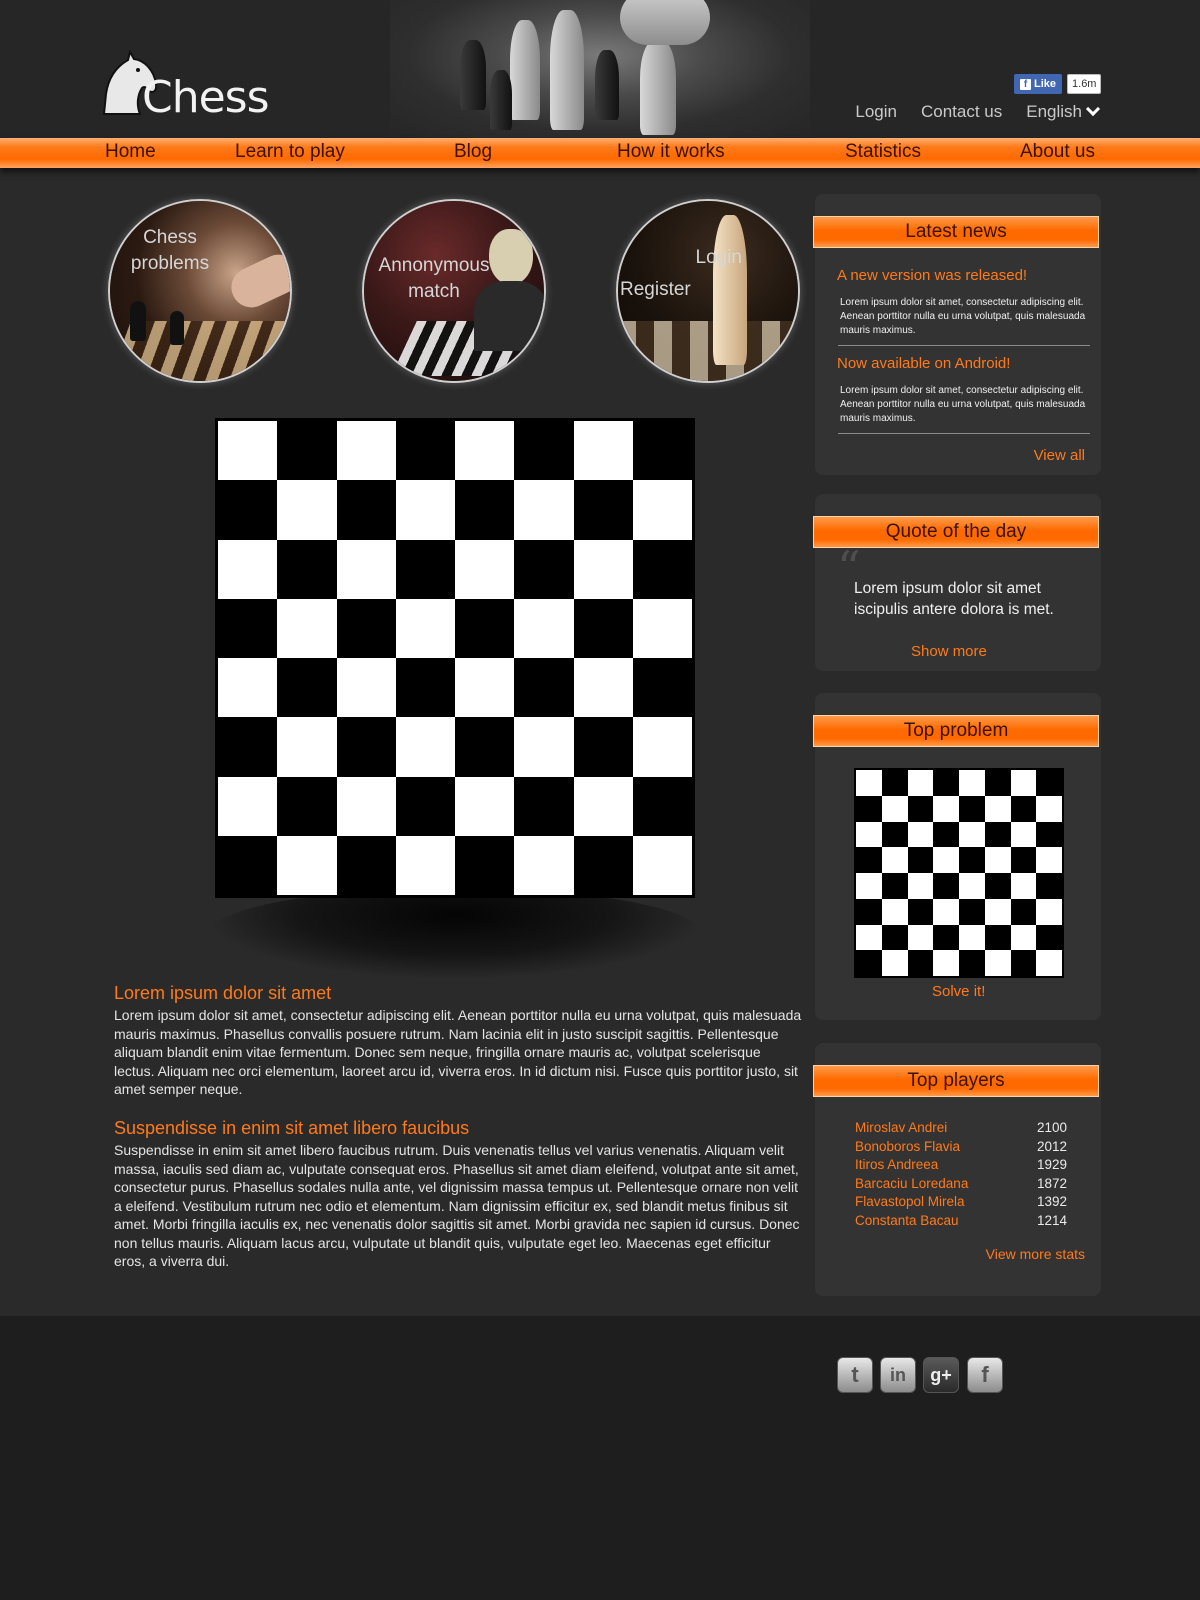 Image resolution: width=1200 pixels, height=1600 pixels. Describe the element at coordinates (1063, 111) in the screenshot. I see `language-selector: English` at that location.